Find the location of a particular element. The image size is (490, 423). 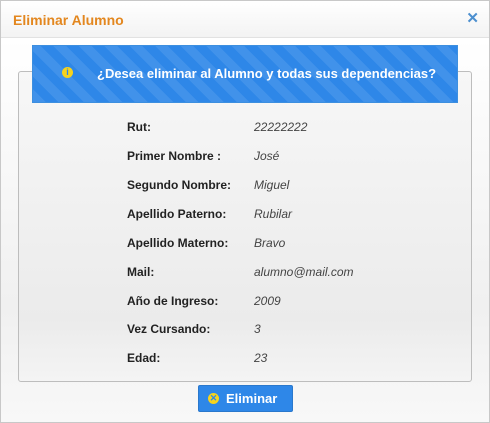

field-value: alumno@mail.com is located at coordinates (304, 272).